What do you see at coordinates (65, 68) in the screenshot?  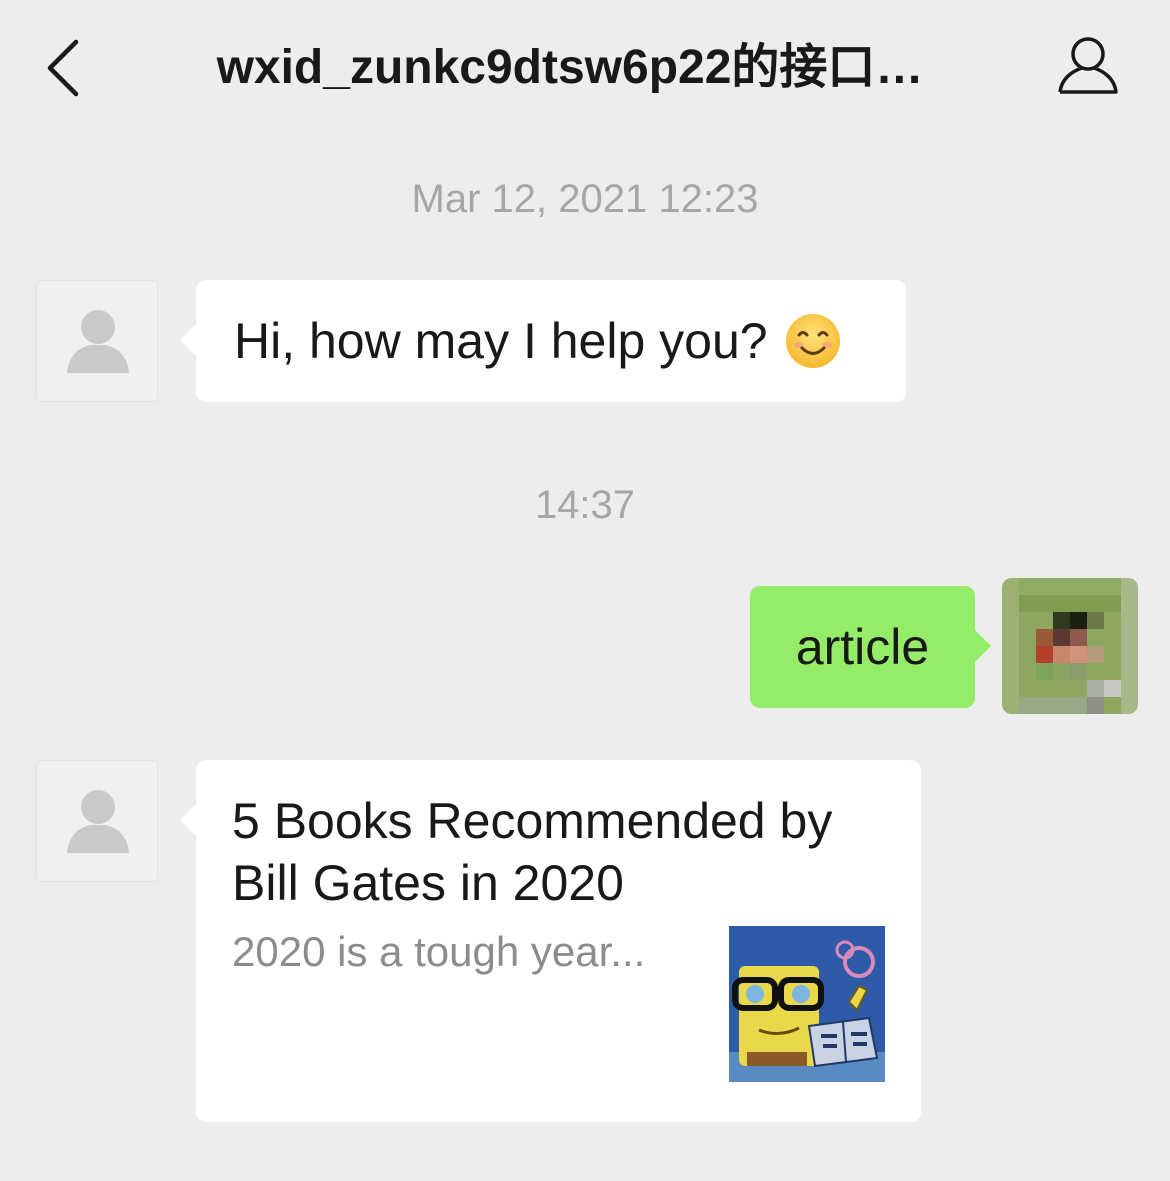 I see `back-chevron-icon` at bounding box center [65, 68].